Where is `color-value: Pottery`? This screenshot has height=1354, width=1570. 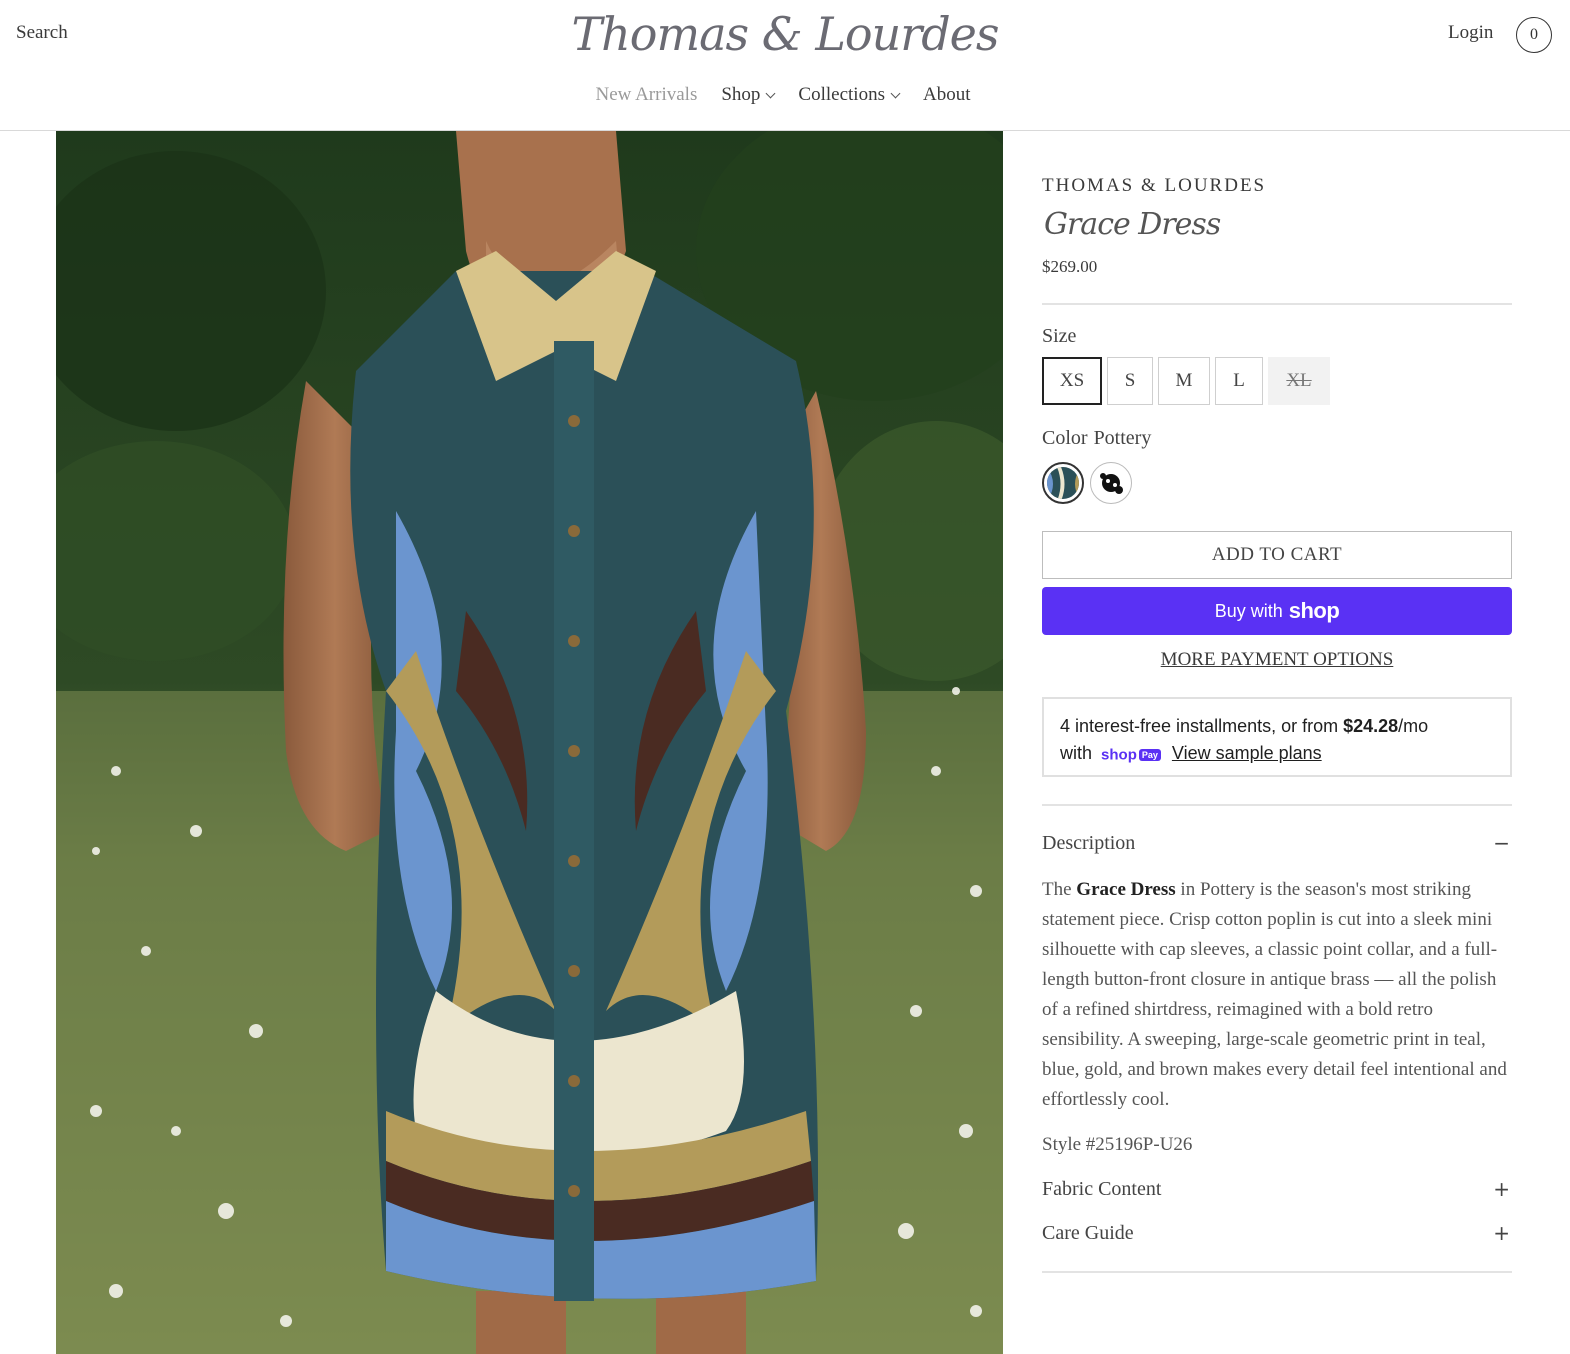 color-value: Pottery is located at coordinates (1122, 438).